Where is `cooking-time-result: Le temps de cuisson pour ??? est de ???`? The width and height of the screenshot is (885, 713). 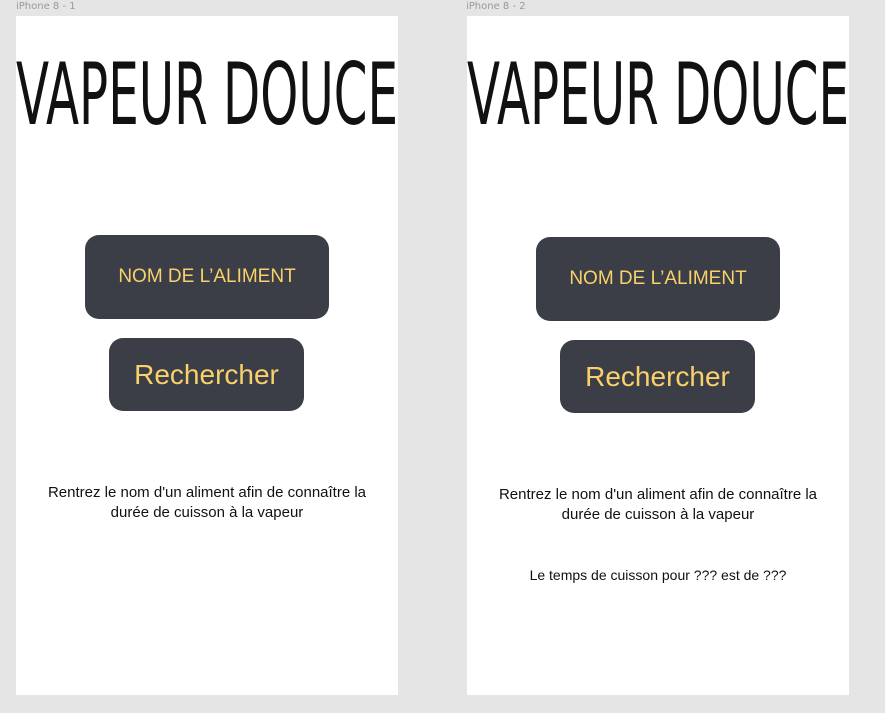 cooking-time-result: Le temps de cuisson pour ??? est de ??? is located at coordinates (658, 575).